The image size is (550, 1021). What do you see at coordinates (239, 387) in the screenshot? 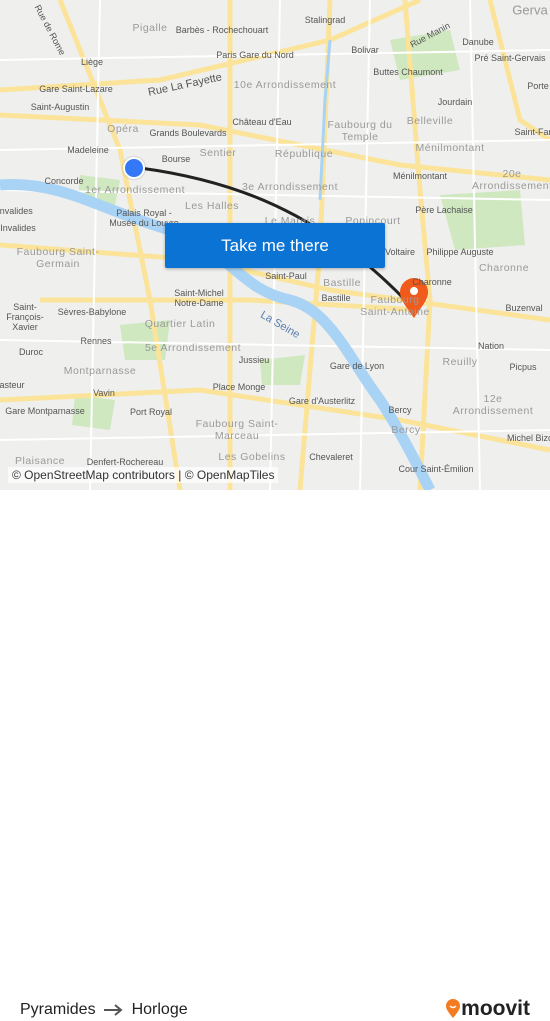
I see `map-label: Place Monge` at bounding box center [239, 387].